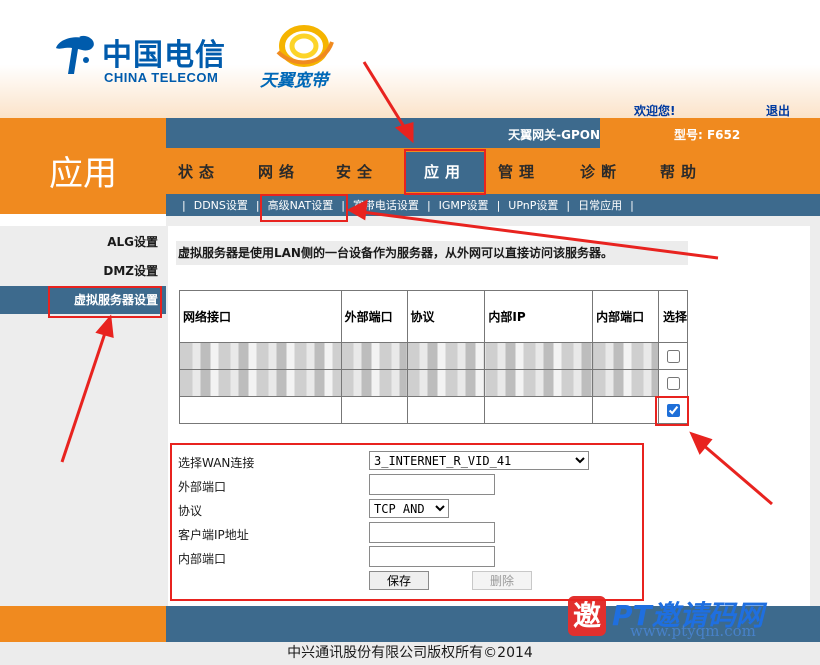 The image size is (820, 665). Describe the element at coordinates (464, 205) in the screenshot. I see `subnav-igmp: IGMP设置` at that location.